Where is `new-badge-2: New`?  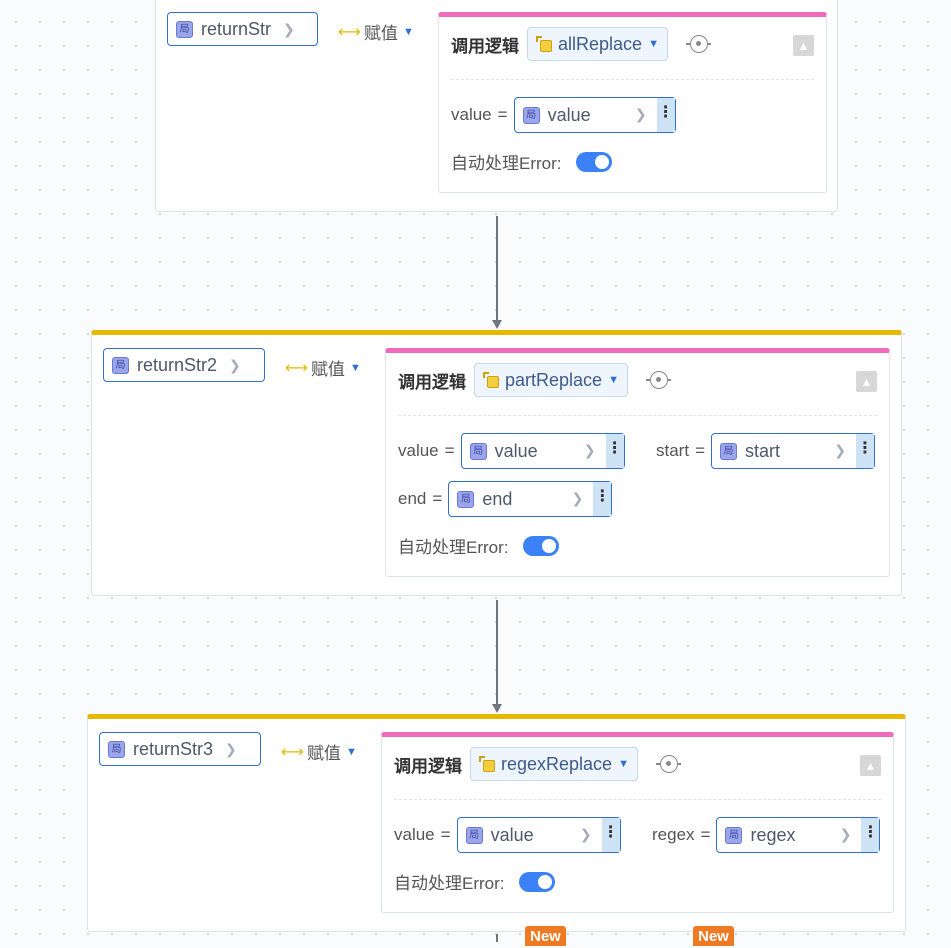 new-badge-2: New is located at coordinates (713, 936).